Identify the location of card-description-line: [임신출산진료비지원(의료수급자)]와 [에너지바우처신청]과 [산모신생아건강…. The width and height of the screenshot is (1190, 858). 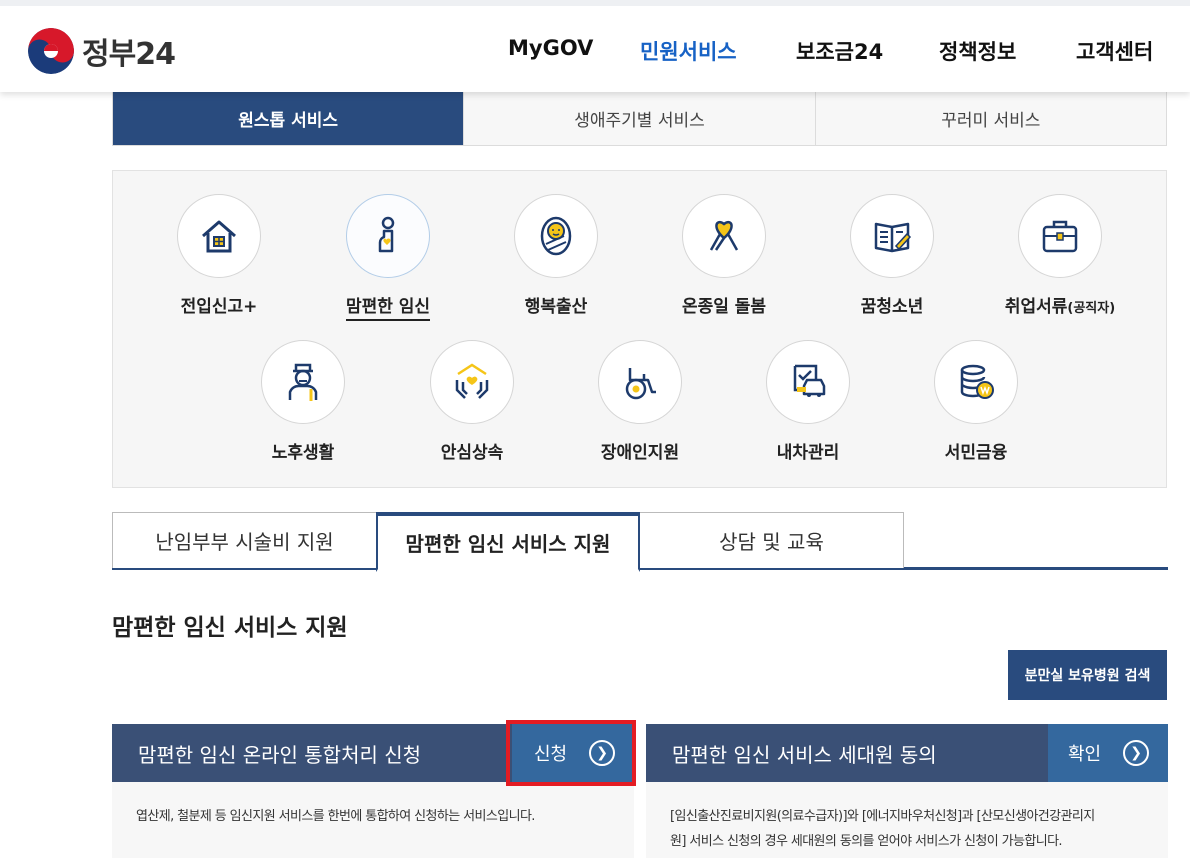
(882, 816).